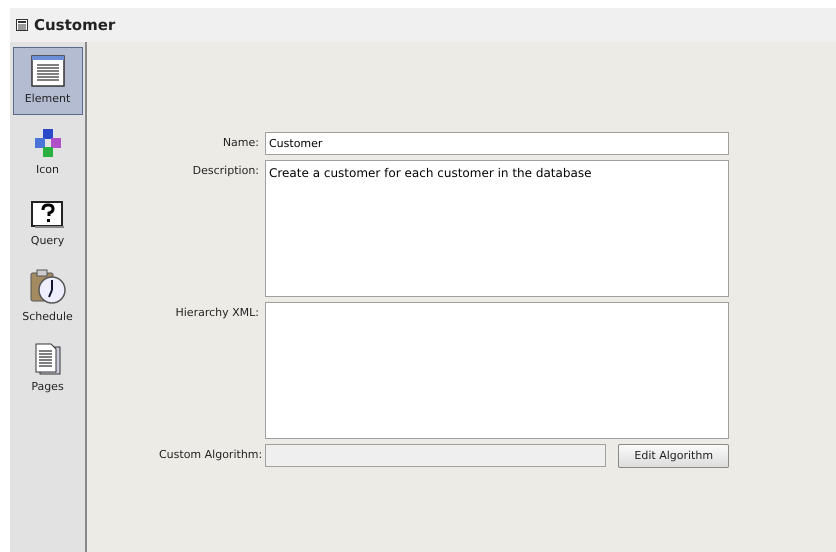  Describe the element at coordinates (47, 286) in the screenshot. I see `clipboard-clock-icon` at that location.